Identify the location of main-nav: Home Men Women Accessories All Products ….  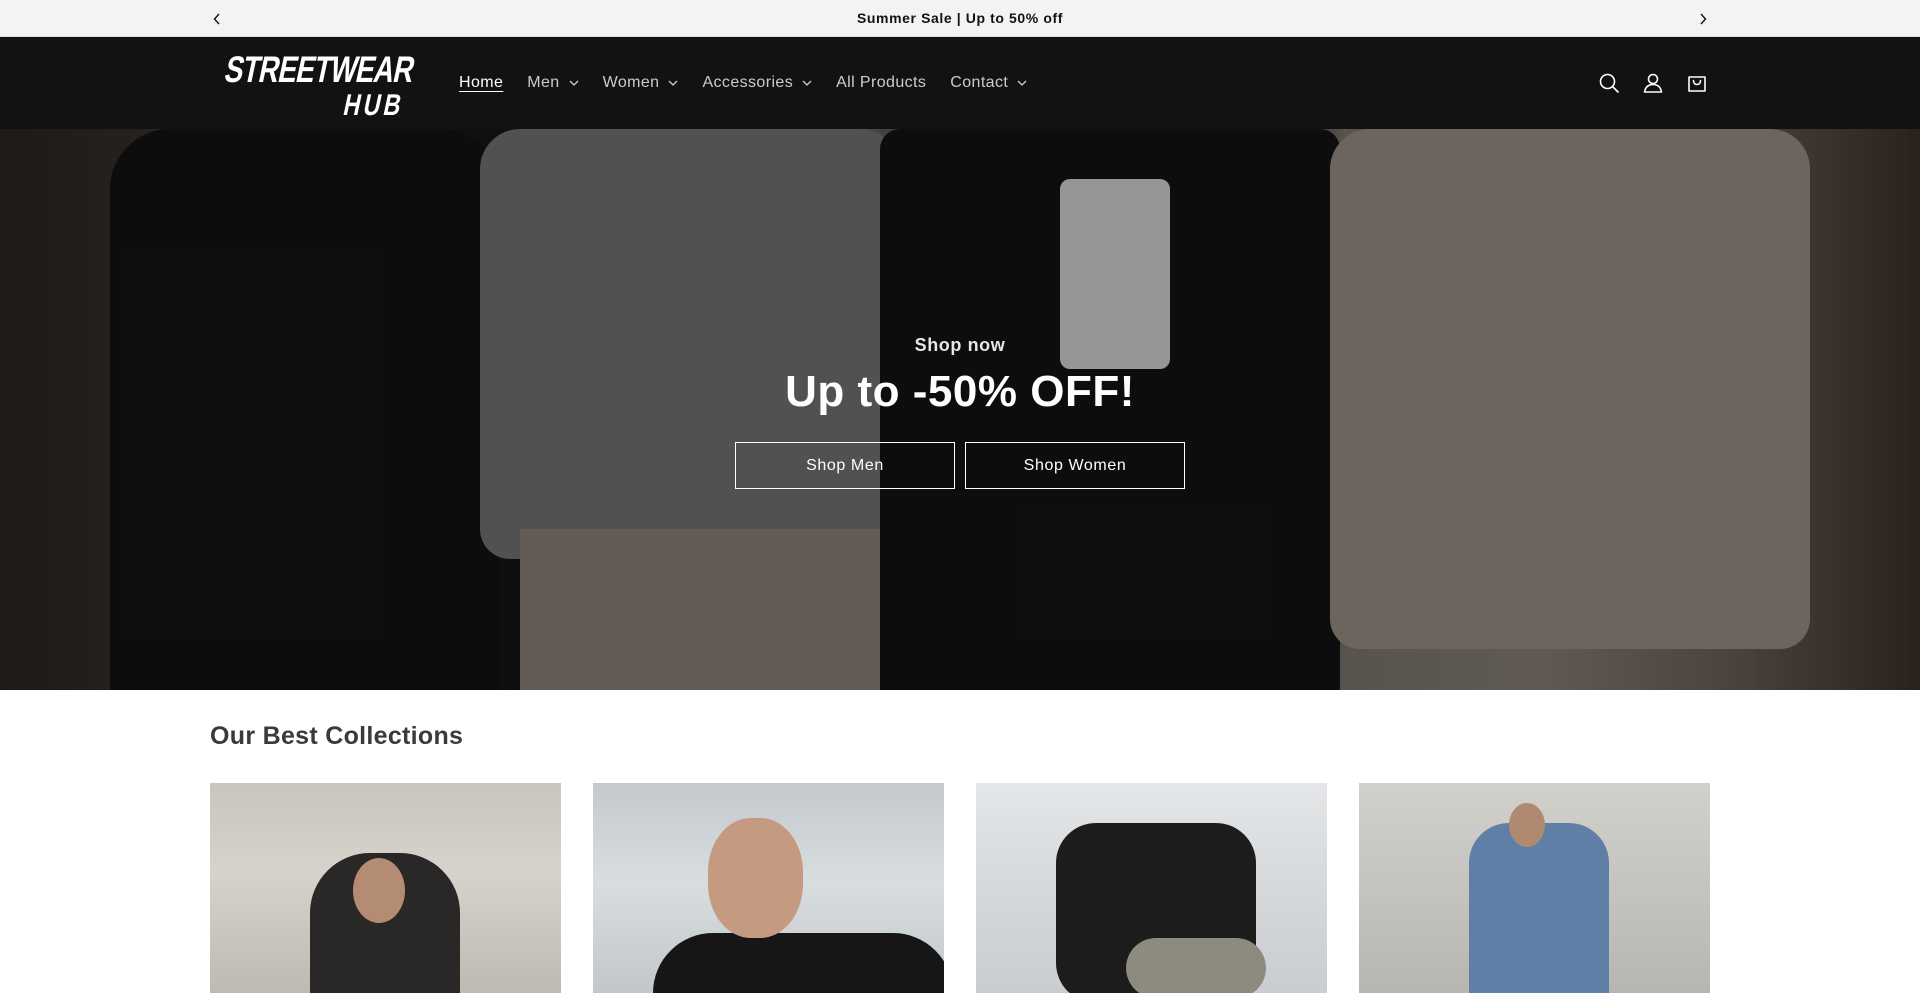
(755, 83).